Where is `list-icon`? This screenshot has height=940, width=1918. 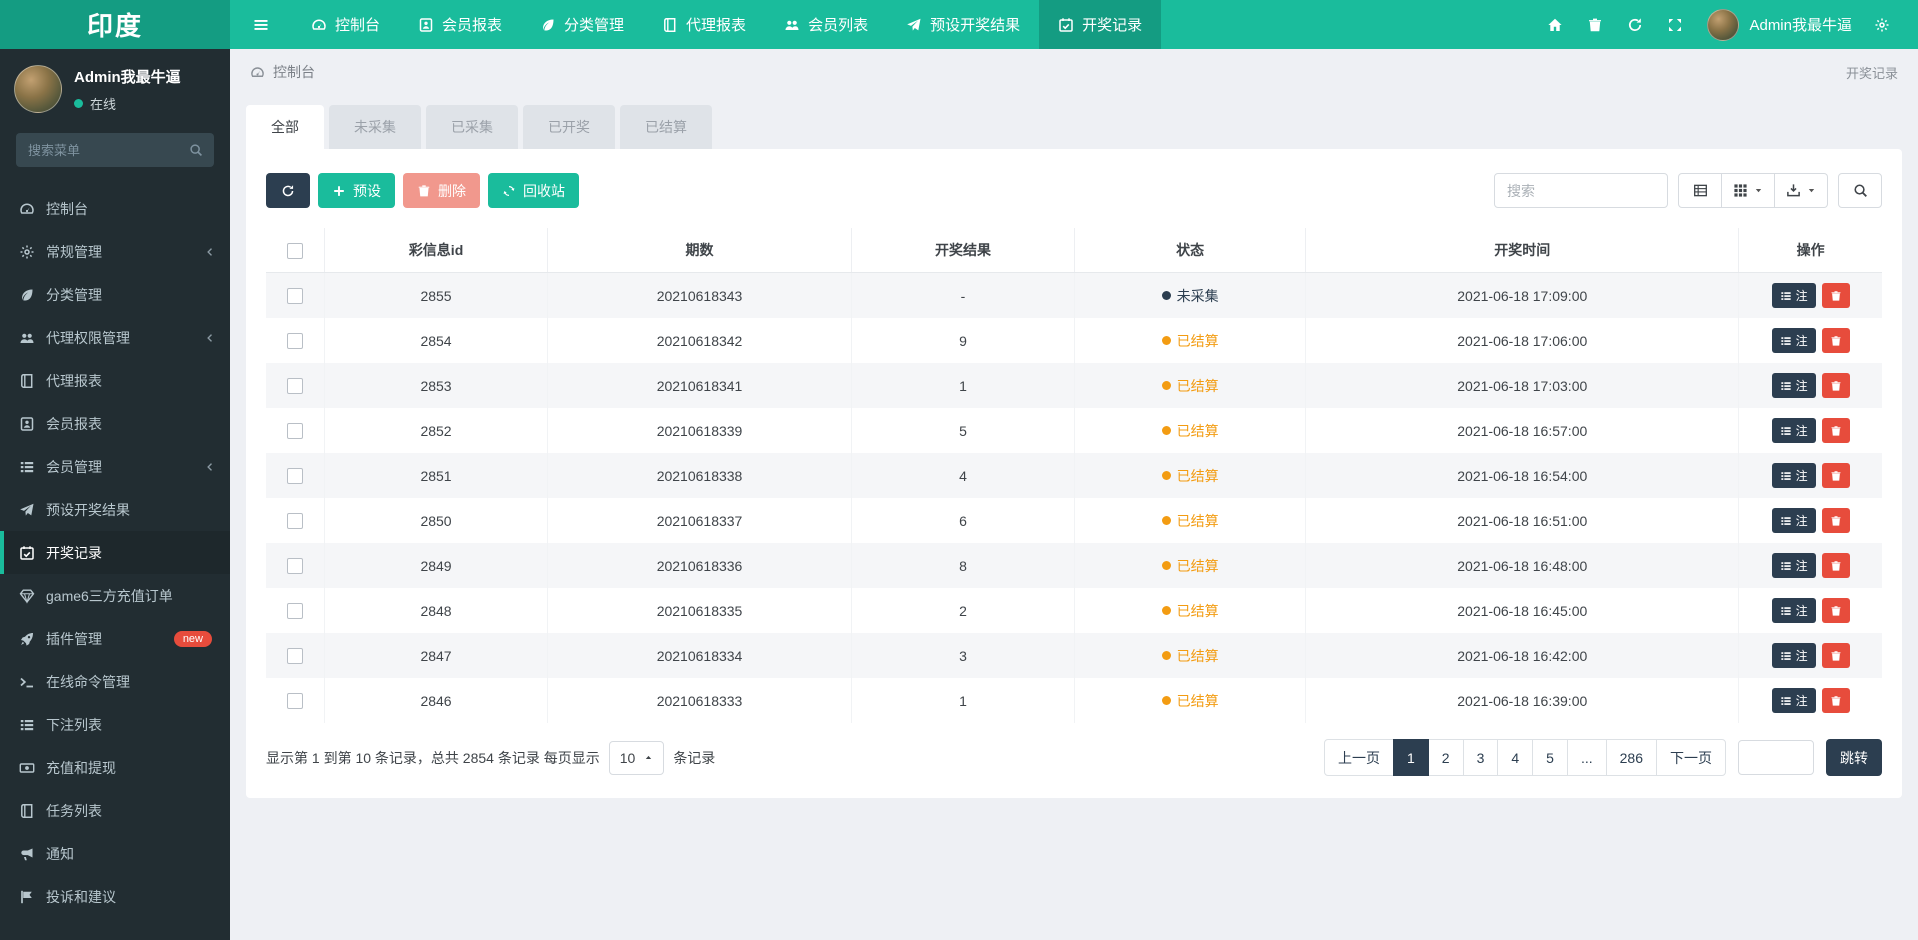 list-icon is located at coordinates (1786, 655).